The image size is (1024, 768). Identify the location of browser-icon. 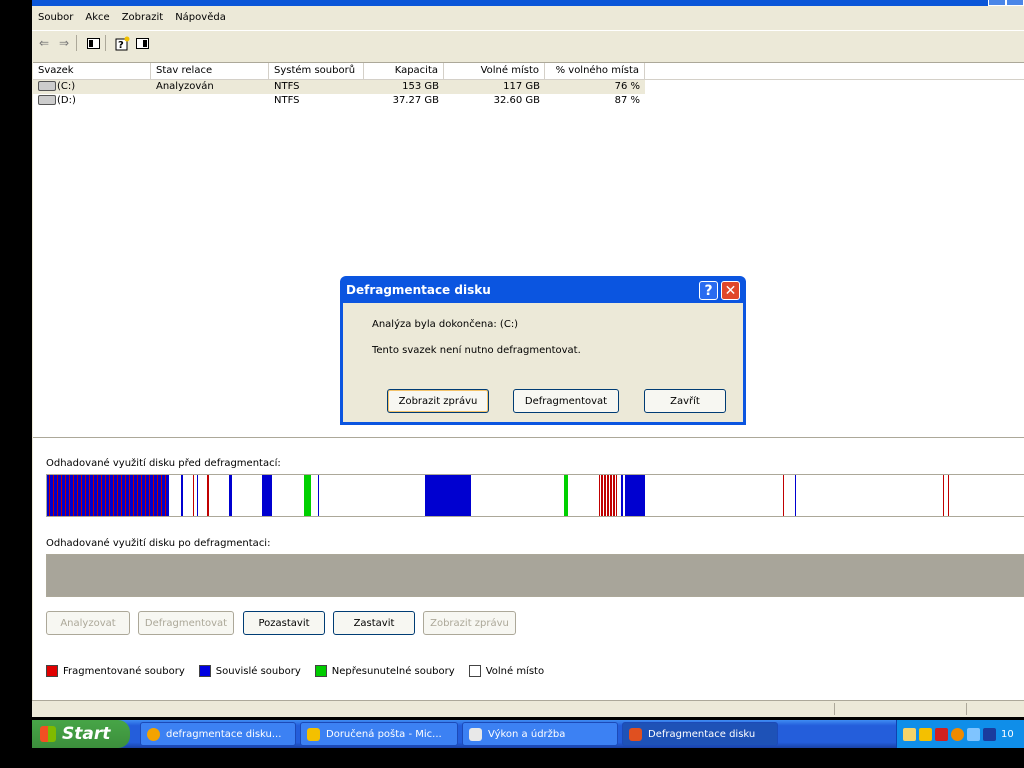
(153, 734).